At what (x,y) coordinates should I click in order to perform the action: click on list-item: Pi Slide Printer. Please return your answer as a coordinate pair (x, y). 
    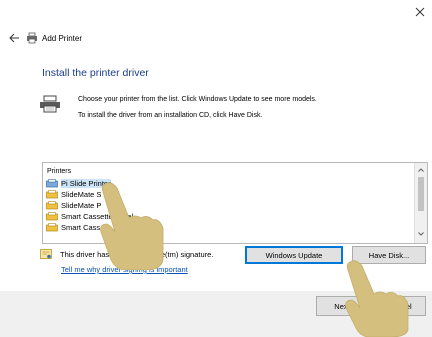
    Looking at the image, I should click on (235, 183).